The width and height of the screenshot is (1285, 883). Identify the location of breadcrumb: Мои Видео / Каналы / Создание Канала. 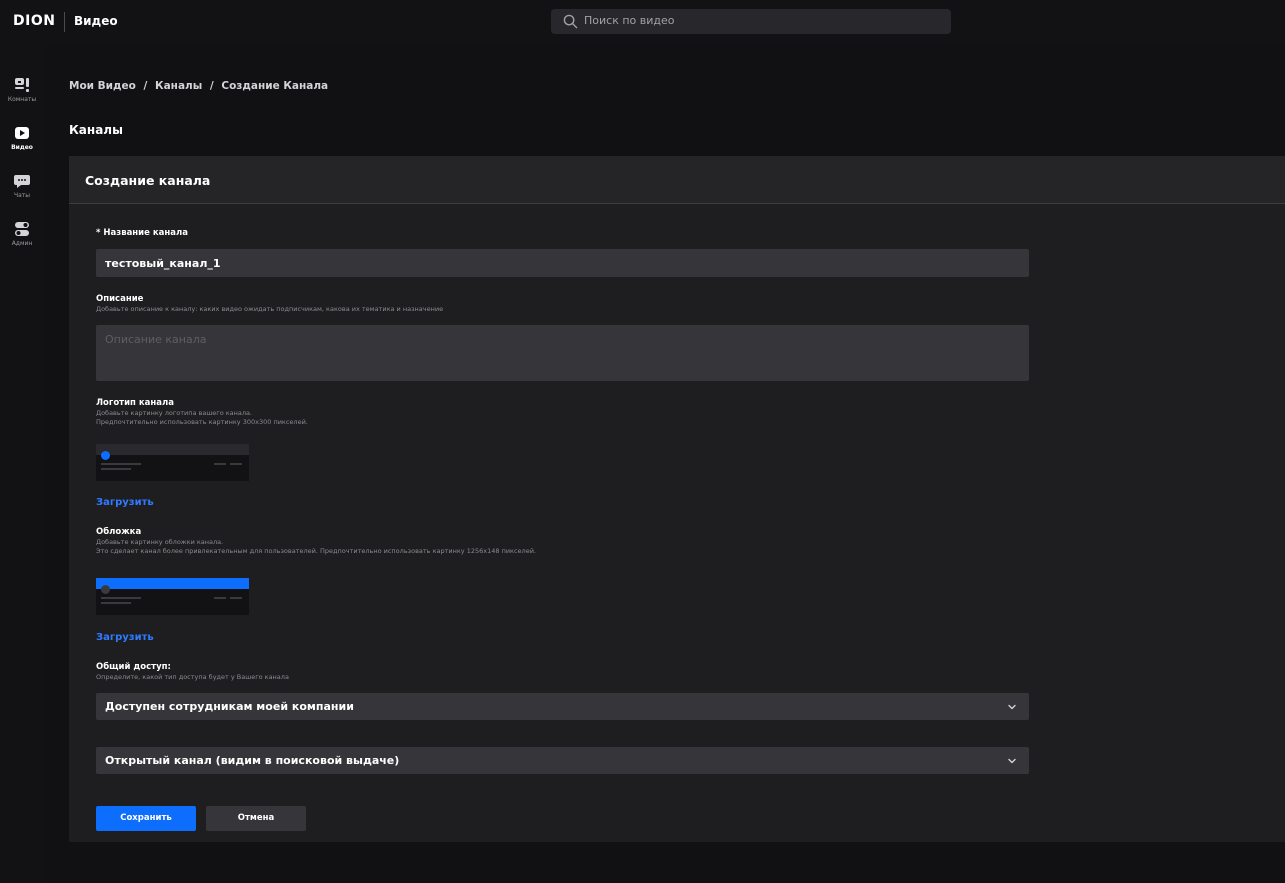
(198, 86).